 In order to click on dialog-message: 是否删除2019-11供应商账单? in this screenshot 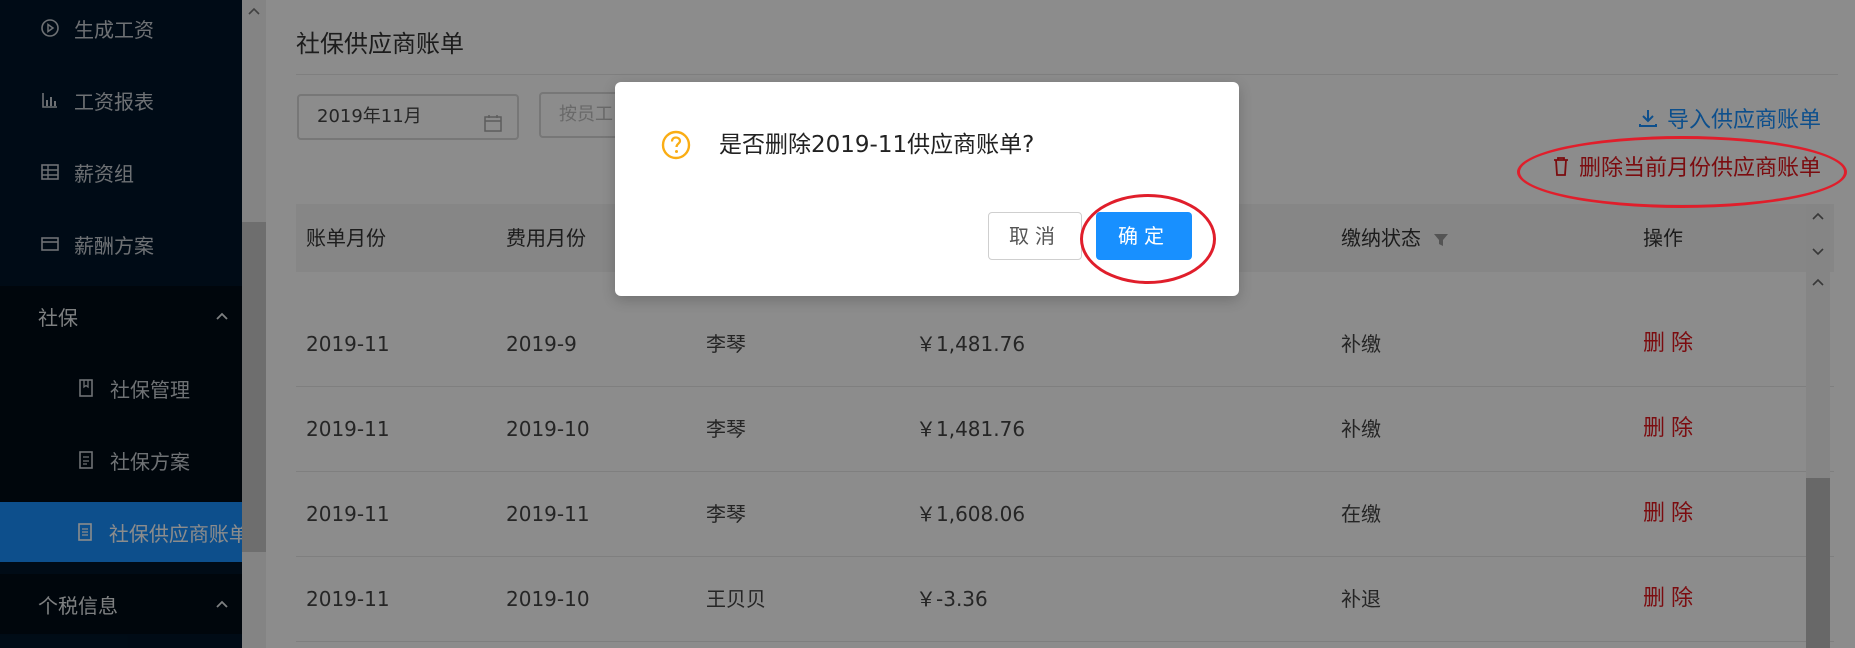, I will do `click(877, 145)`.